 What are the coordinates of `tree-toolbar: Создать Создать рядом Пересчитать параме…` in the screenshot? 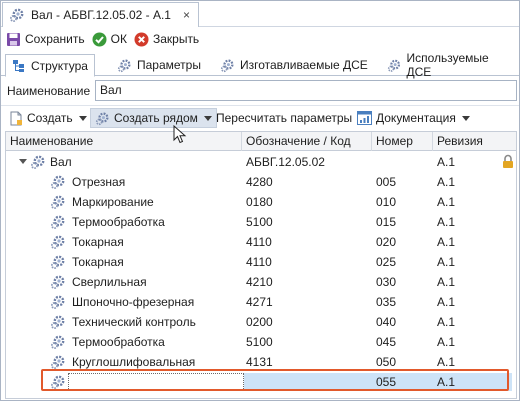 It's located at (260, 117).